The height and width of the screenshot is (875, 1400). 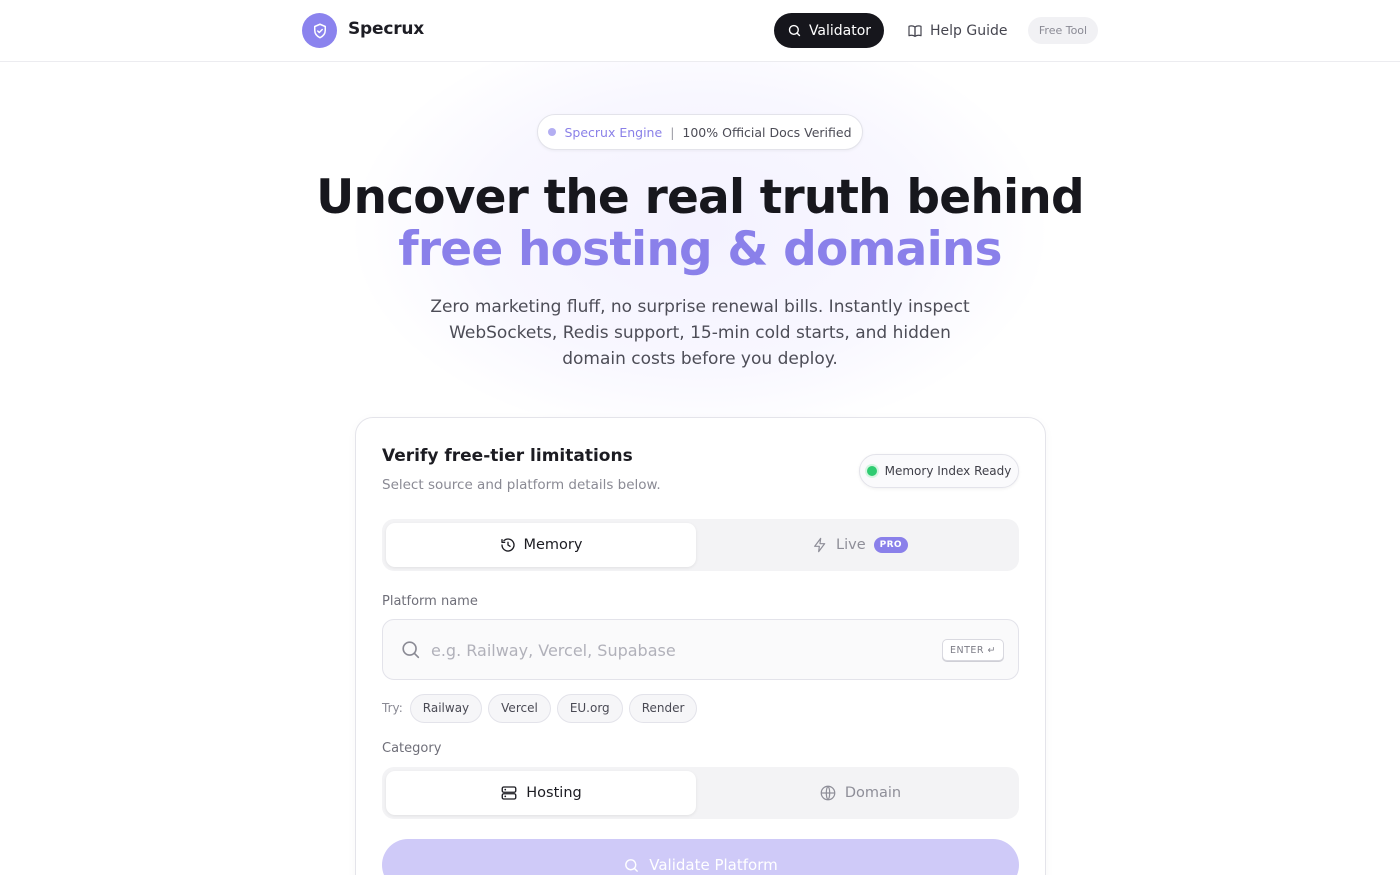 I want to click on suggestion-row: Try: Railway Vercel EU.org Render, so click(x=540, y=708).